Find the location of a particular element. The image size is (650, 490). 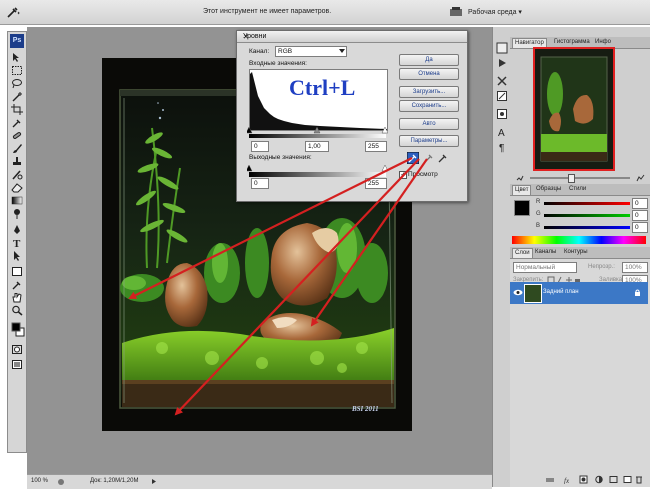

layer-bottom-icons: fx is located at coordinates (594, 479).